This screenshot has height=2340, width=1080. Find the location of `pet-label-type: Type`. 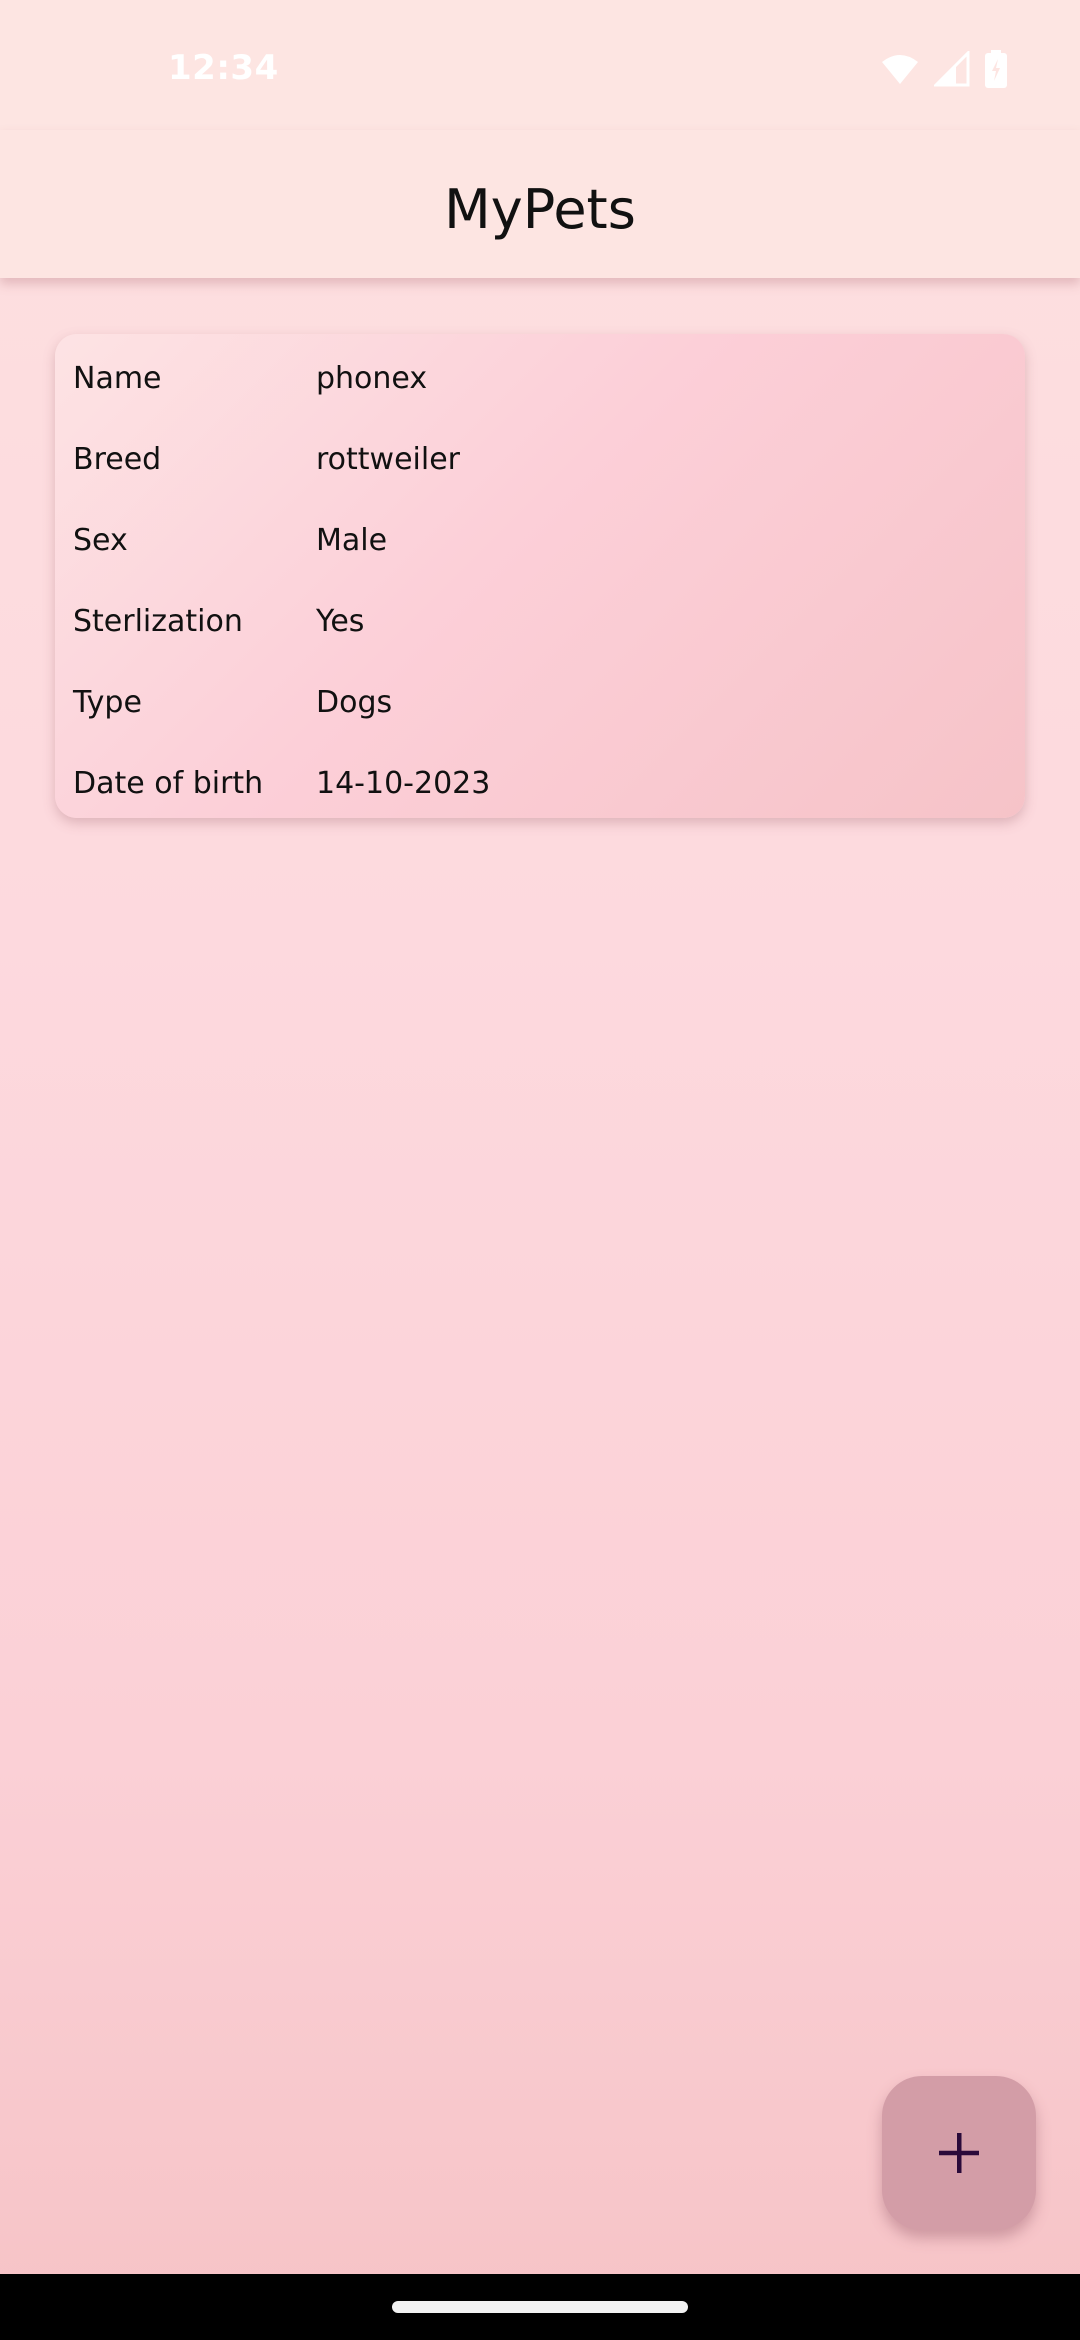

pet-label-type: Type is located at coordinates (107, 702).